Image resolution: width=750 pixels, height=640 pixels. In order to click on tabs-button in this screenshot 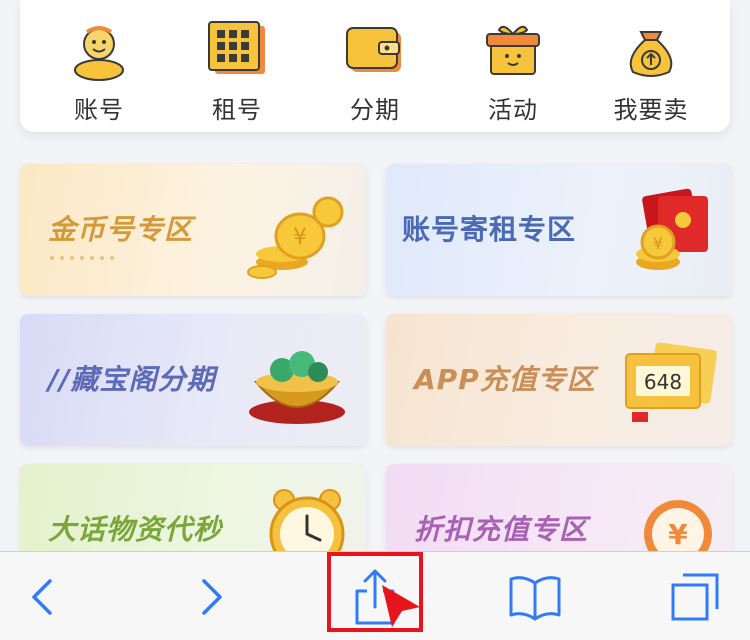, I will do `click(695, 596)`.